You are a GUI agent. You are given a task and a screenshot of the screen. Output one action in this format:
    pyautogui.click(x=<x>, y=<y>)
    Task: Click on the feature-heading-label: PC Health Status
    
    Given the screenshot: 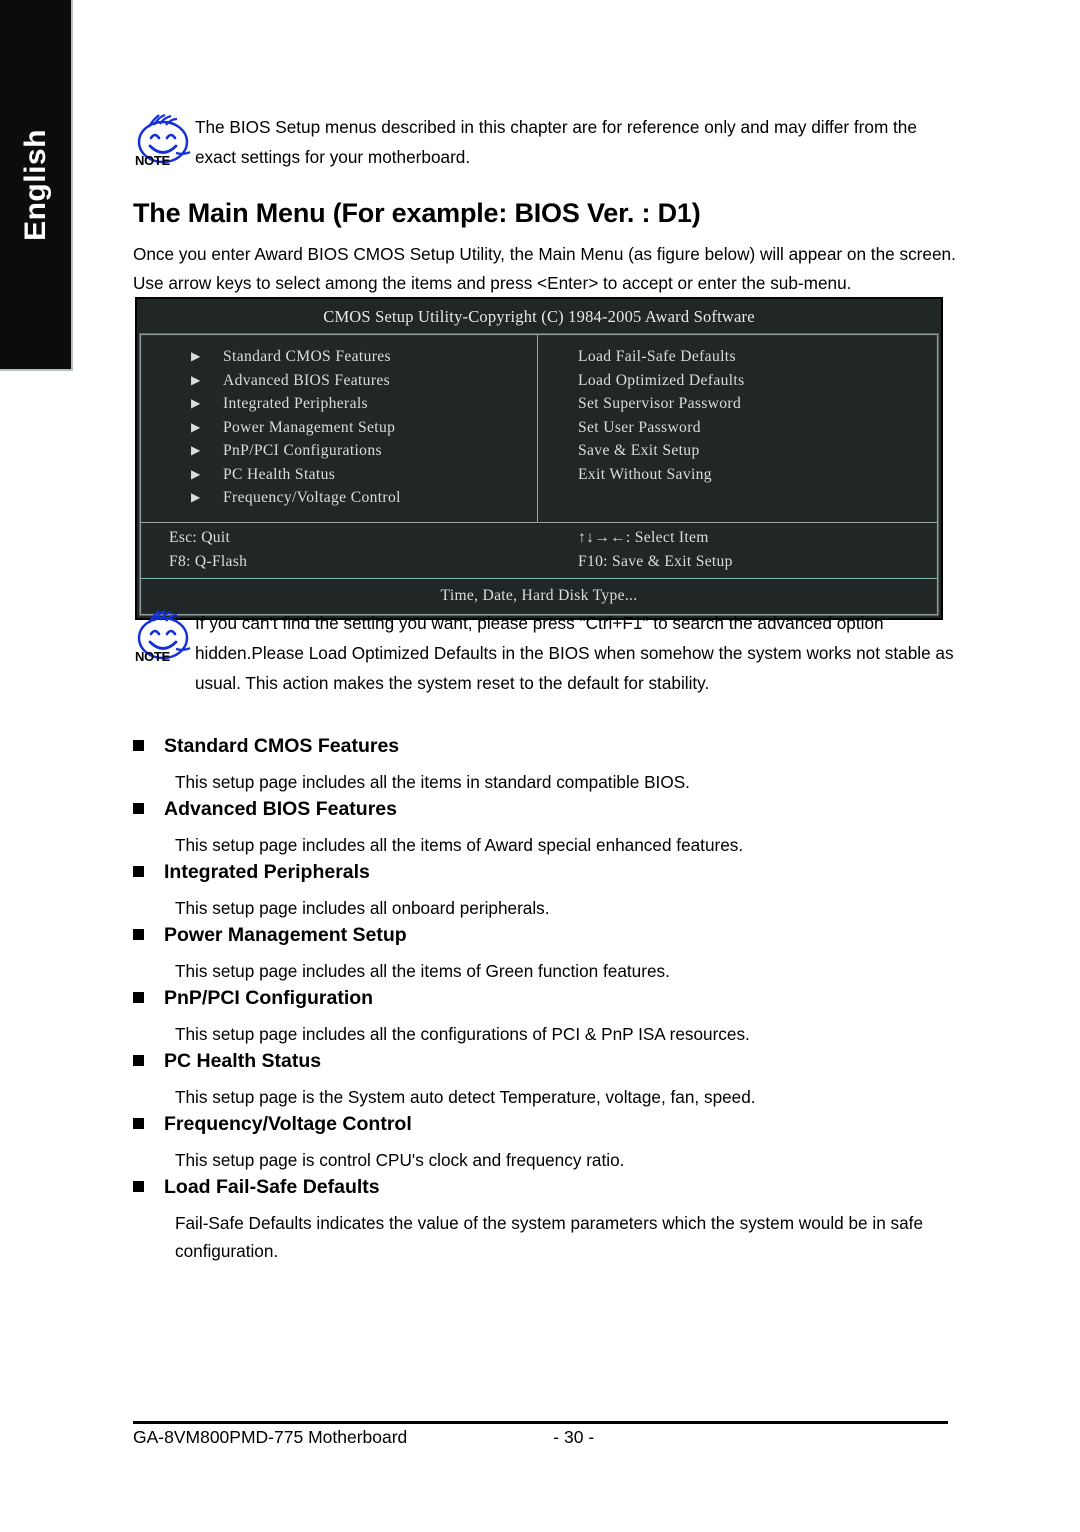 What is the action you would take?
    pyautogui.click(x=243, y=1061)
    